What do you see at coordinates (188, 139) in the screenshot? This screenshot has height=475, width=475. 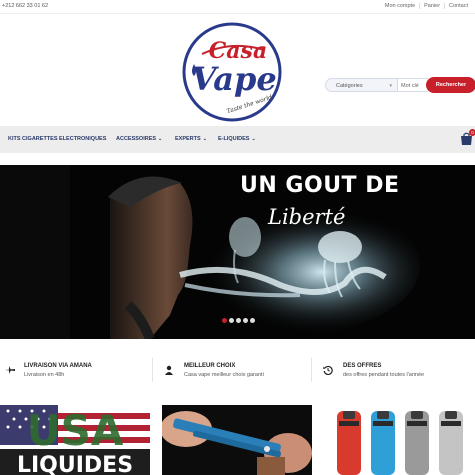 I see `nav-item-label: EXPERTS` at bounding box center [188, 139].